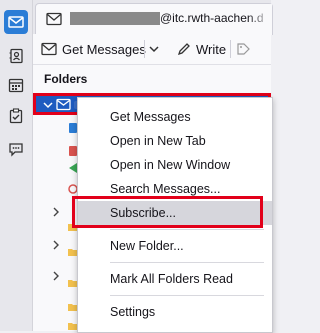 This screenshot has height=333, width=320. I want to click on get-messages-label: Get Messages, so click(104, 49).